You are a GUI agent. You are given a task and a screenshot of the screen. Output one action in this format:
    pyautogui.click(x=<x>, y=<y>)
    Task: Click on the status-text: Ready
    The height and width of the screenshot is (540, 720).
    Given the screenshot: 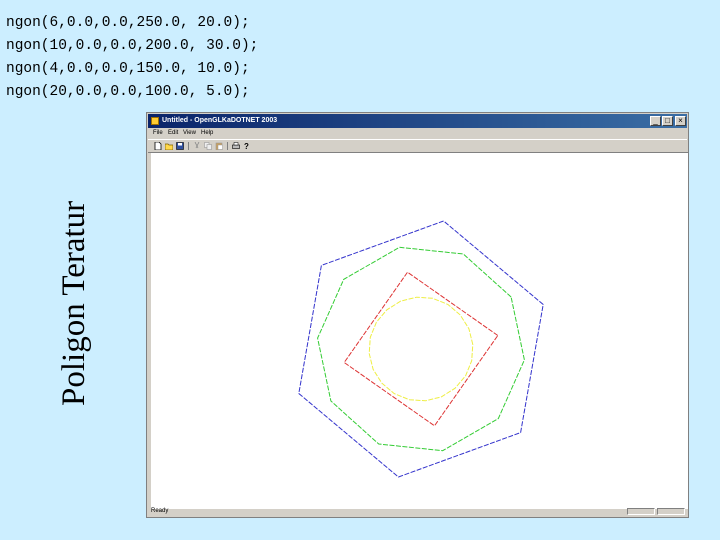 What is the action you would take?
    pyautogui.click(x=160, y=511)
    